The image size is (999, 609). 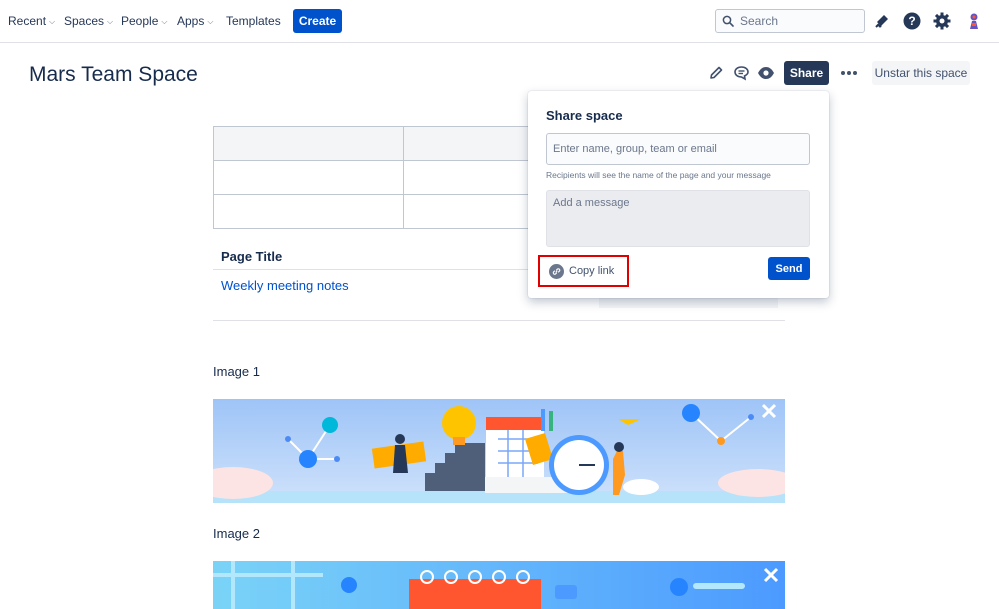 I want to click on watch-icon, so click(x=766, y=73).